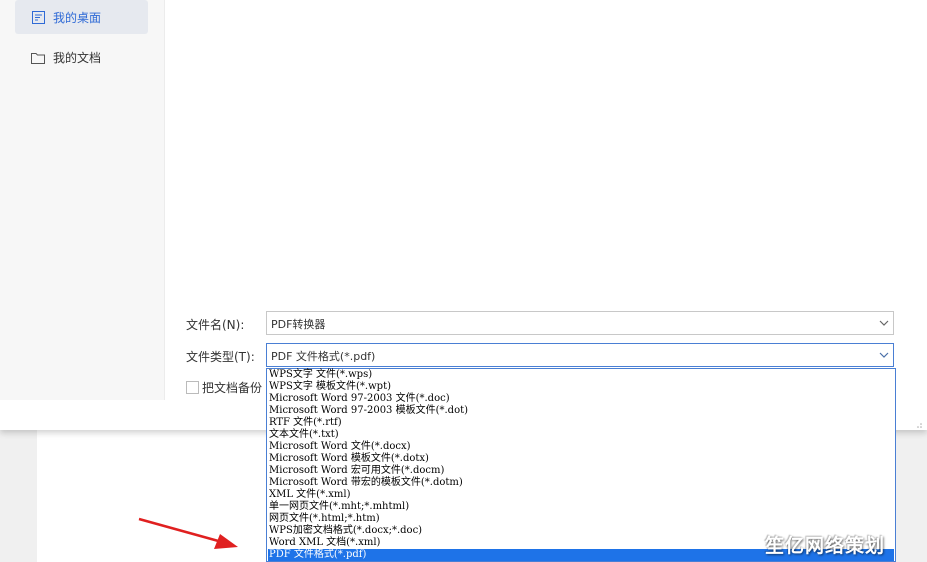  Describe the element at coordinates (188, 533) in the screenshot. I see `annotation-arrow-icon` at that location.